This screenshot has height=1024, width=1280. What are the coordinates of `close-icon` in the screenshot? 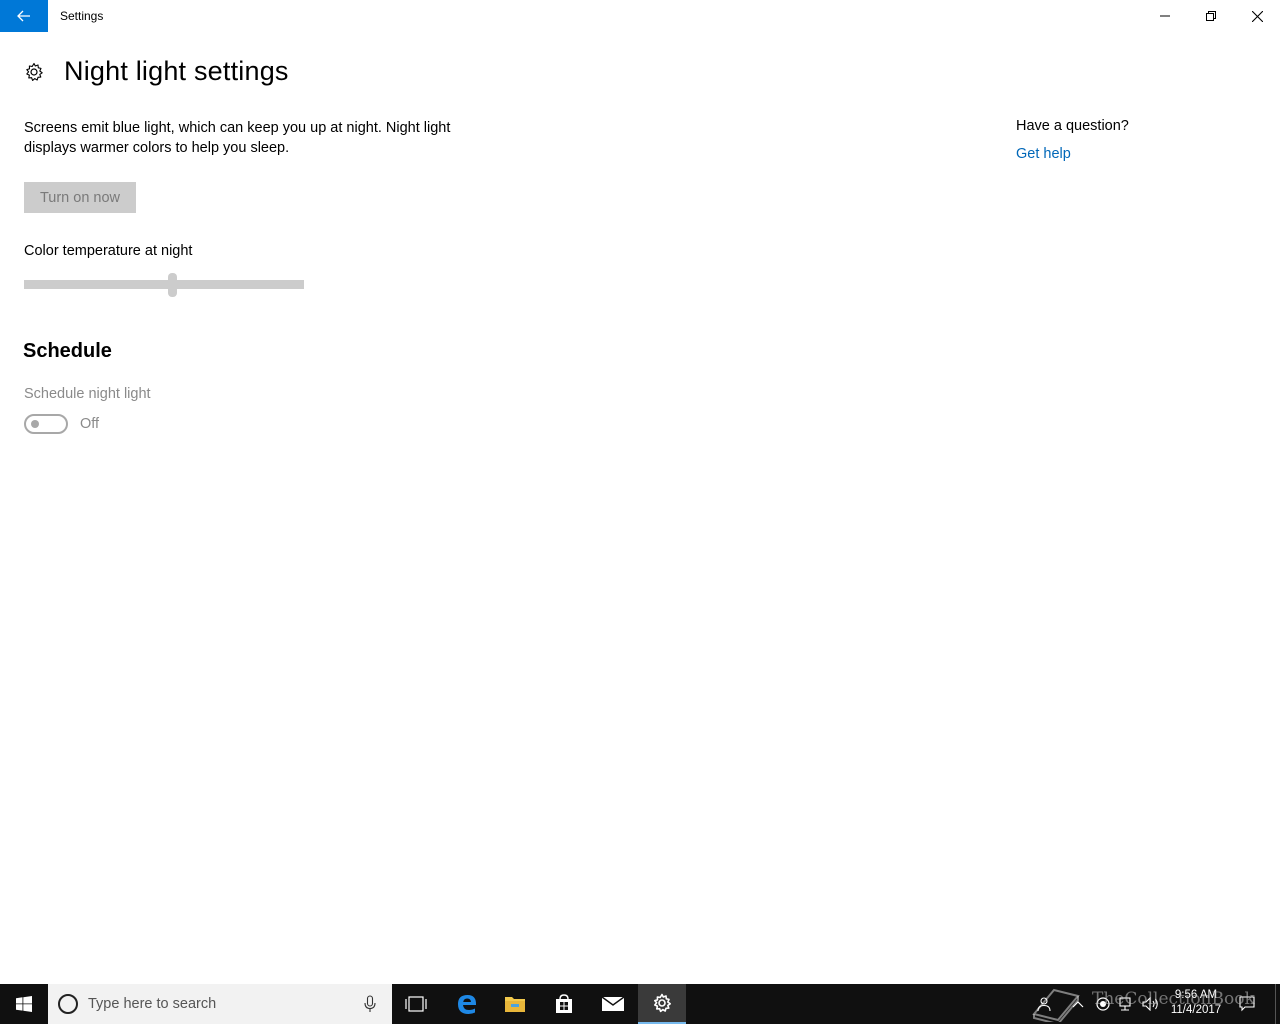 It's located at (1257, 16).